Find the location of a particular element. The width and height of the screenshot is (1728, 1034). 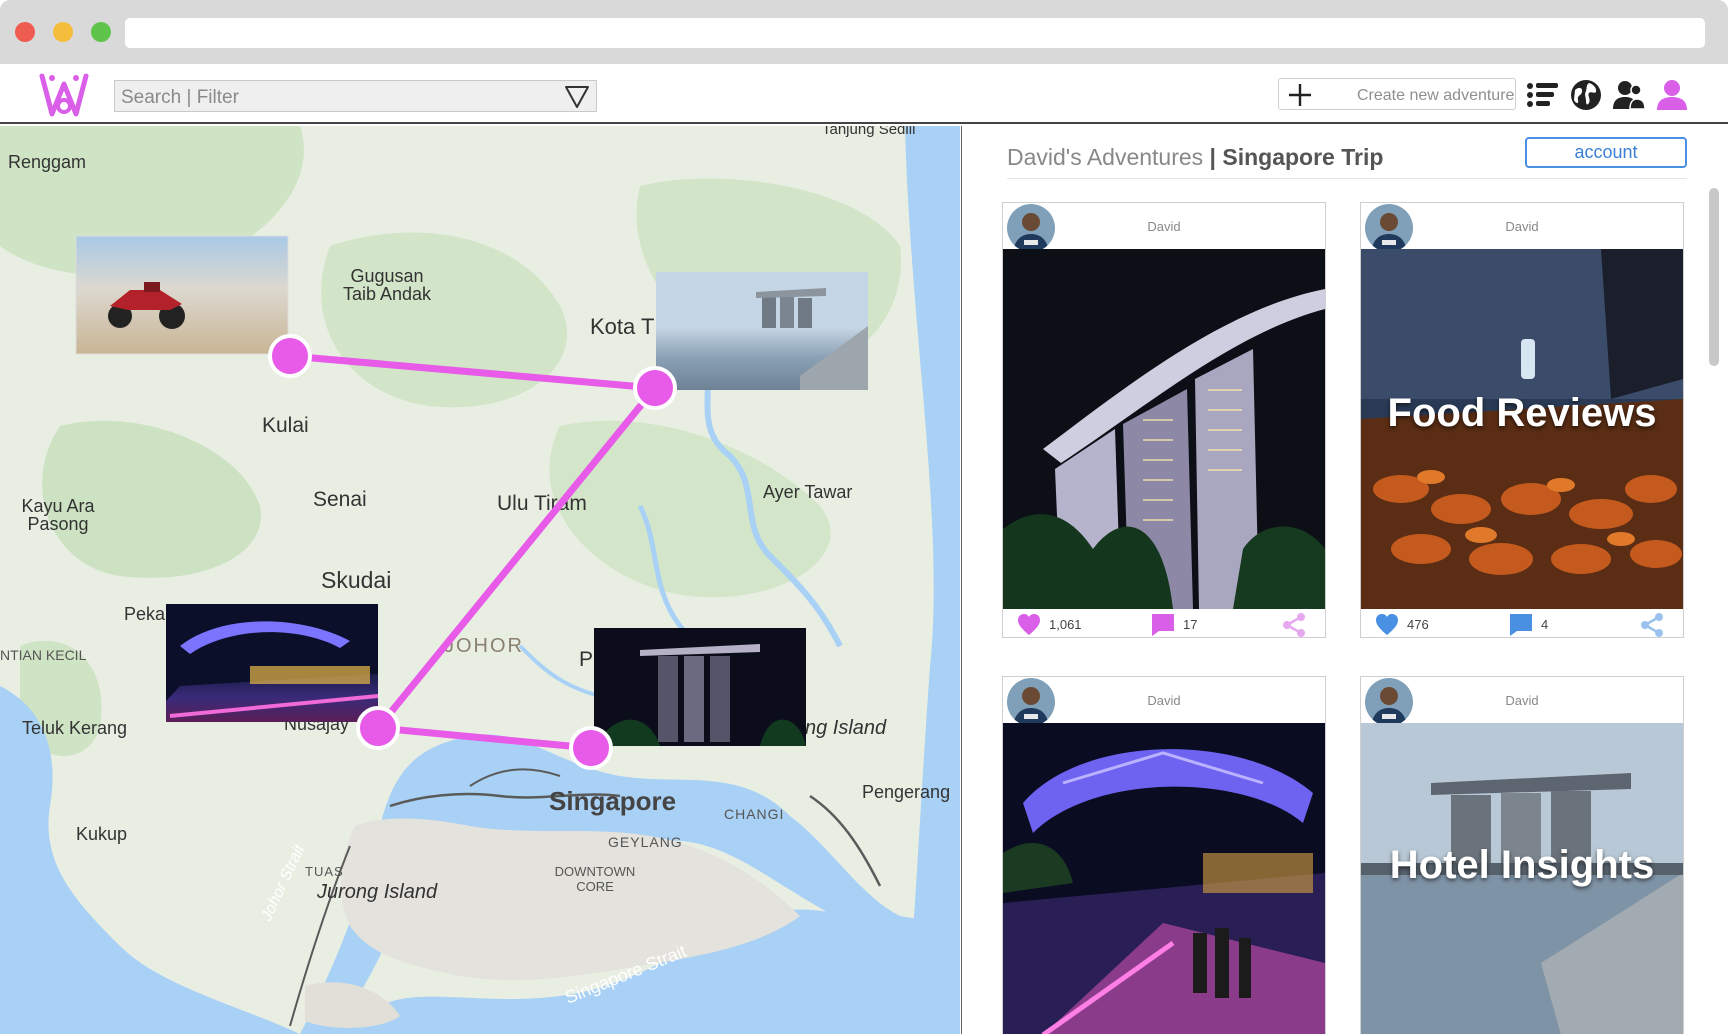

friends-icon is located at coordinates (1629, 95).